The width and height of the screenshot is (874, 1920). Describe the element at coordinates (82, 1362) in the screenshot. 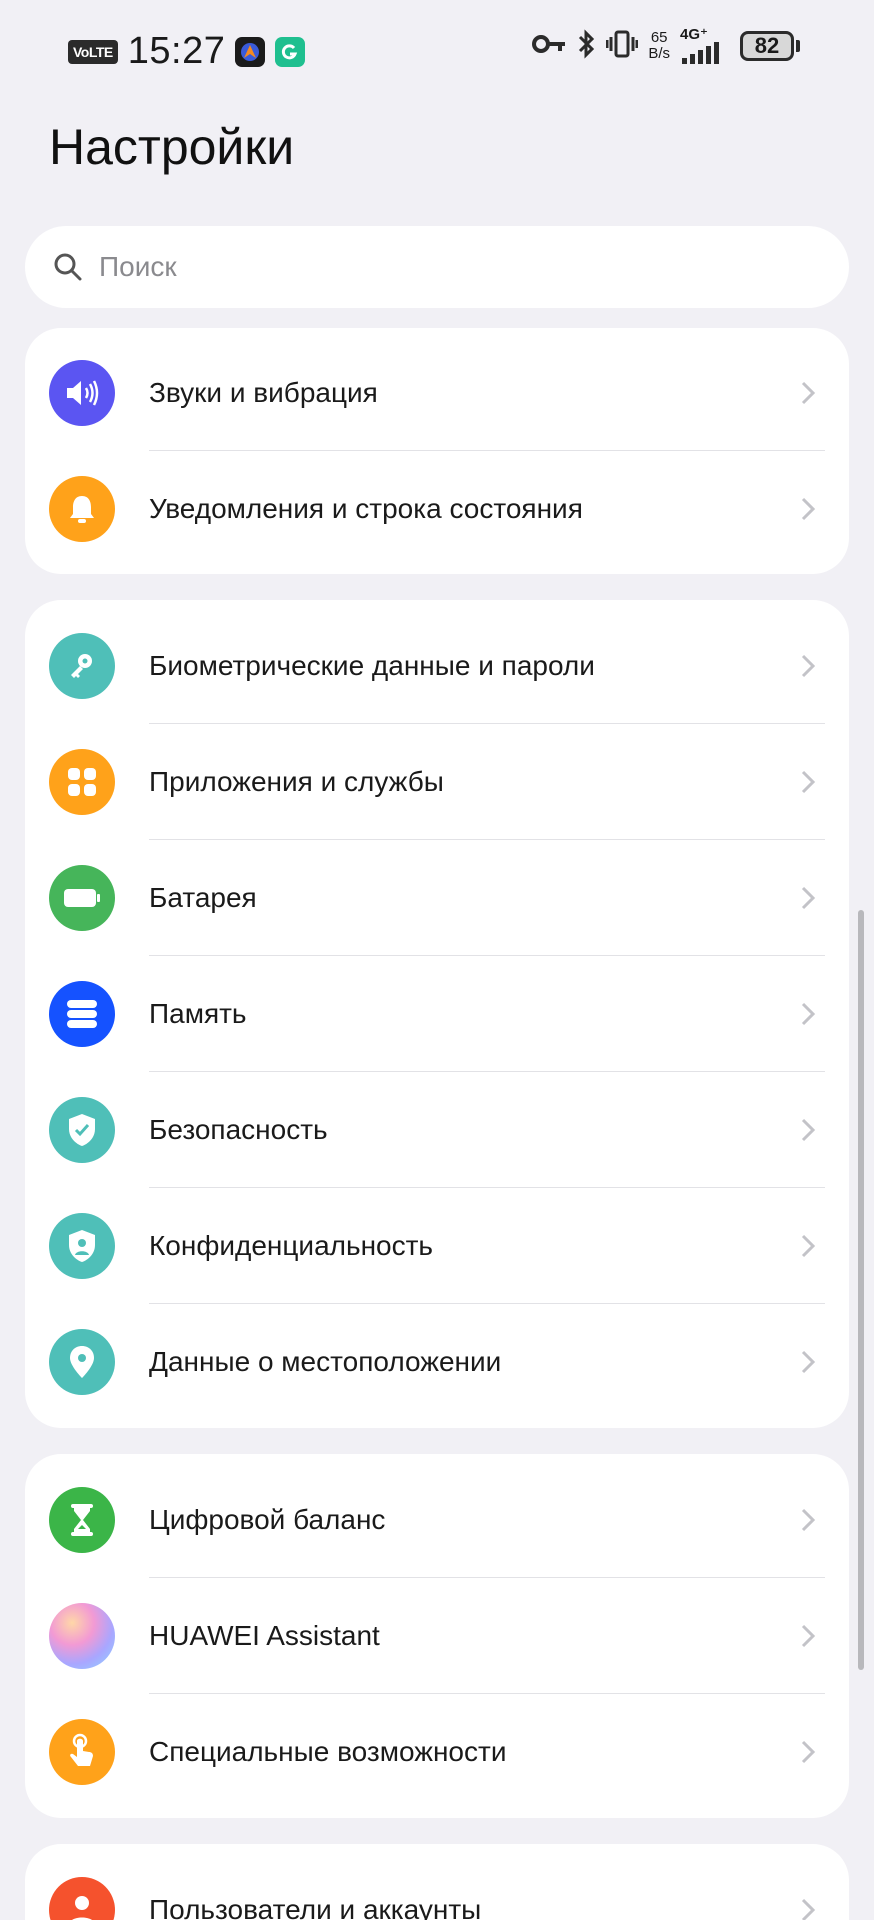

I see `location-pin-icon` at that location.